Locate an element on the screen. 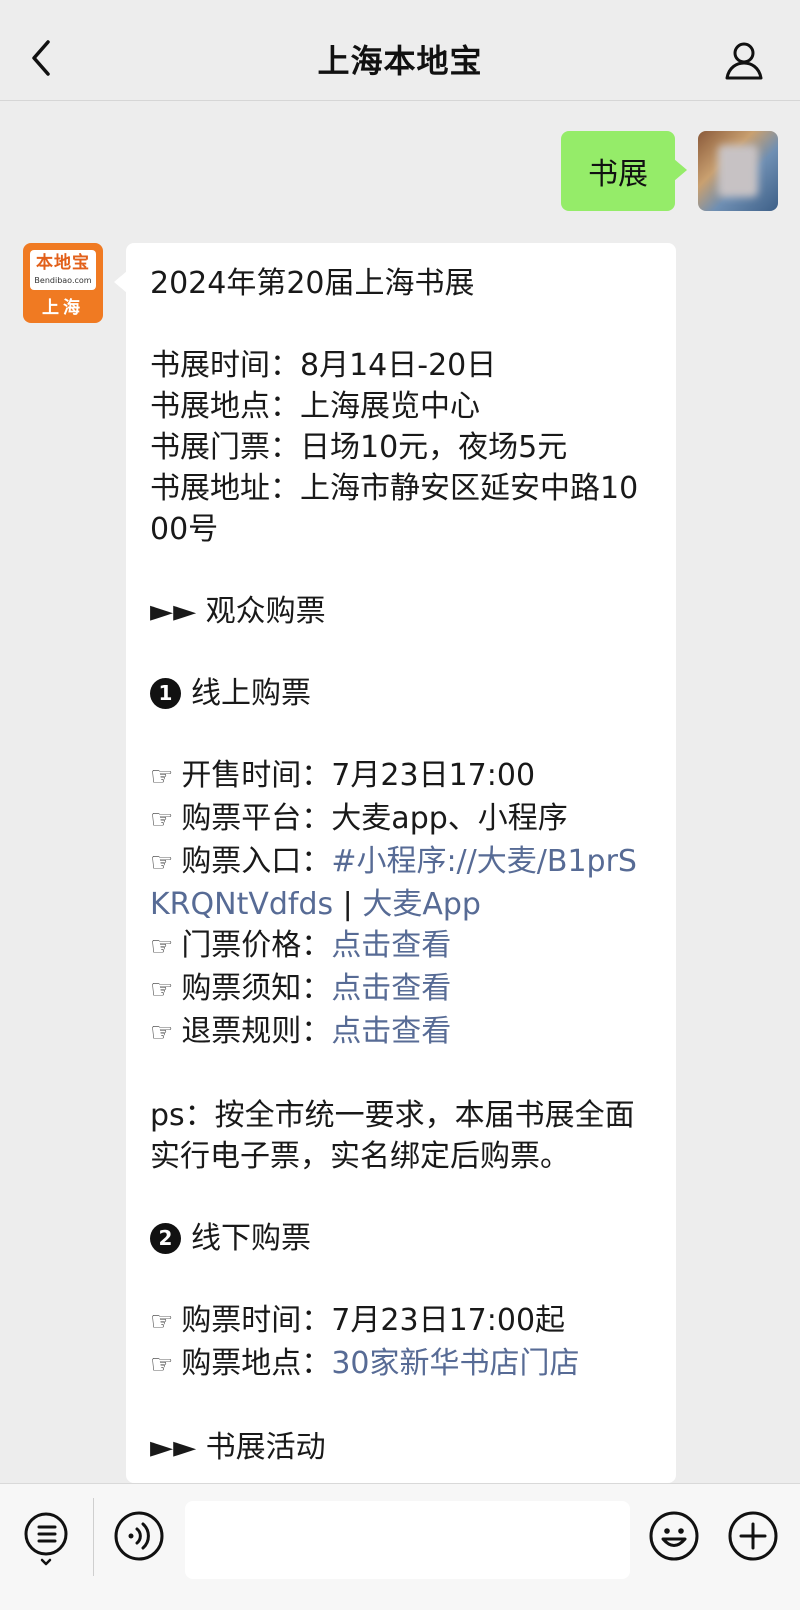  offline-place-label: 购票地点： is located at coordinates (256, 1363).